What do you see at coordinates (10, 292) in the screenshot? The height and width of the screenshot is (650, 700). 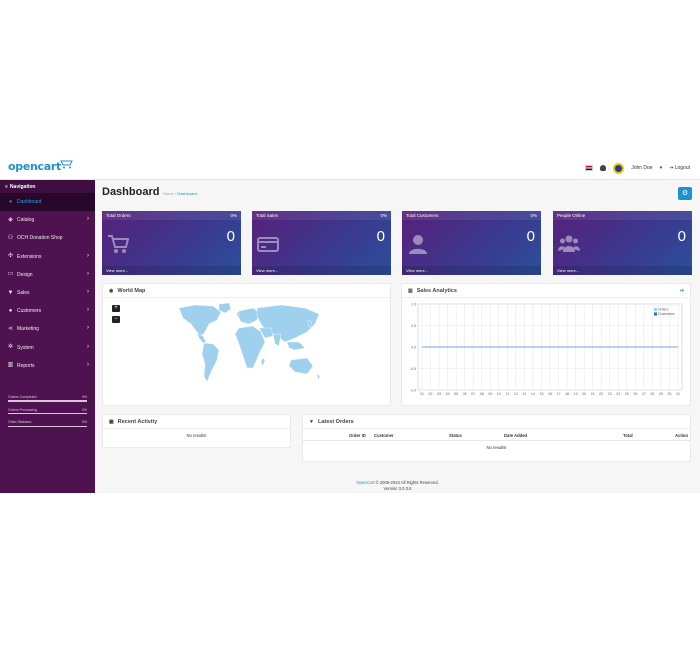 I see `cart-icon: ▼` at bounding box center [10, 292].